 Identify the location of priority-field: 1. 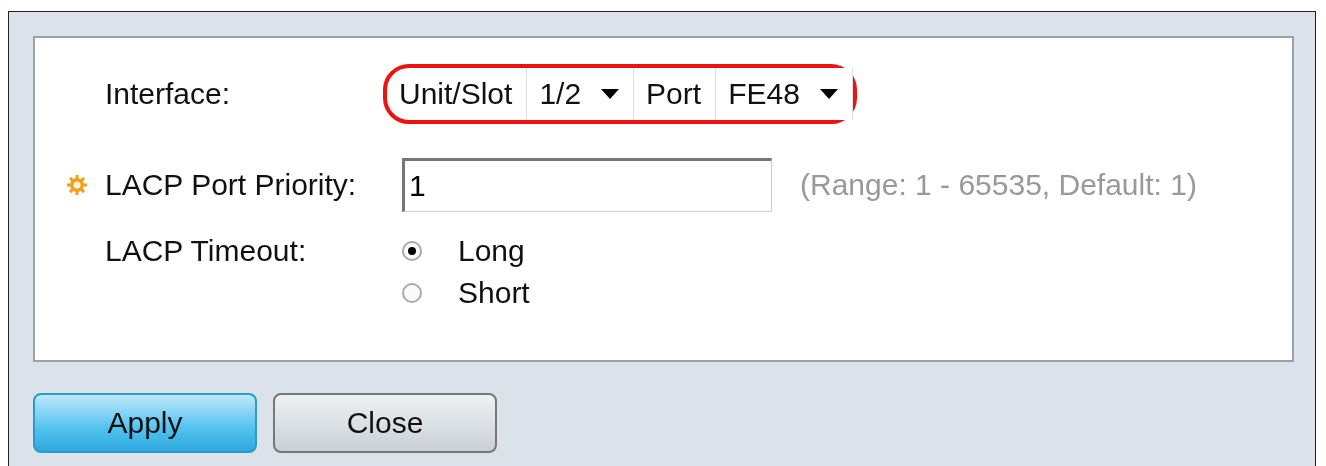
(587, 185).